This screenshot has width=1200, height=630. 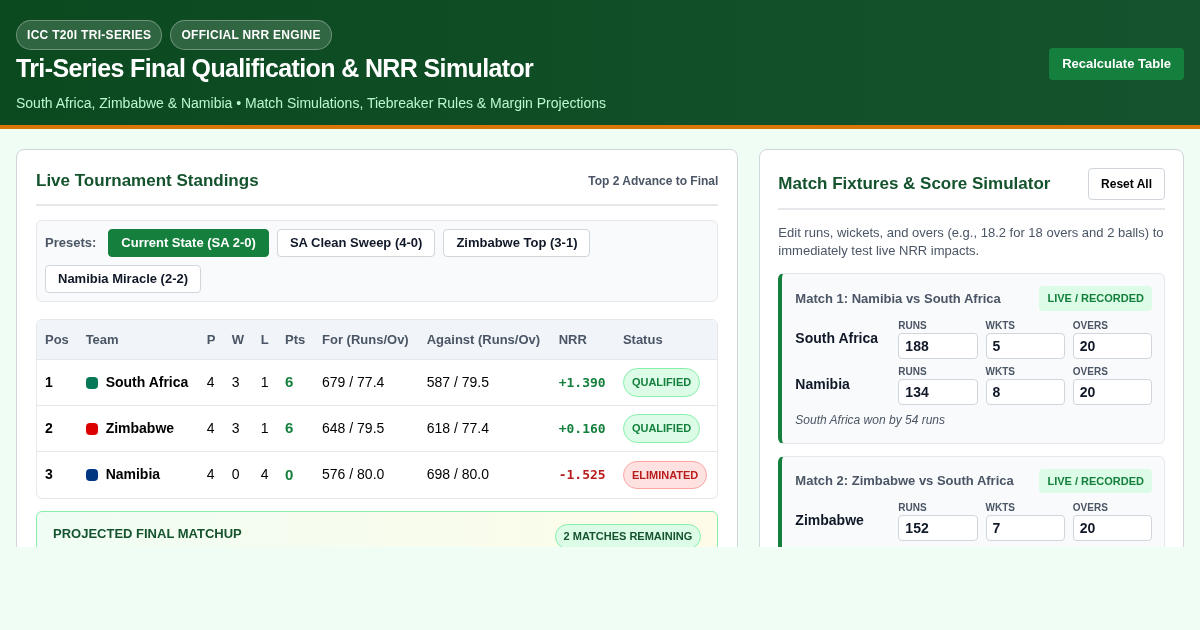 What do you see at coordinates (211, 339) in the screenshot?
I see `column-header: P` at bounding box center [211, 339].